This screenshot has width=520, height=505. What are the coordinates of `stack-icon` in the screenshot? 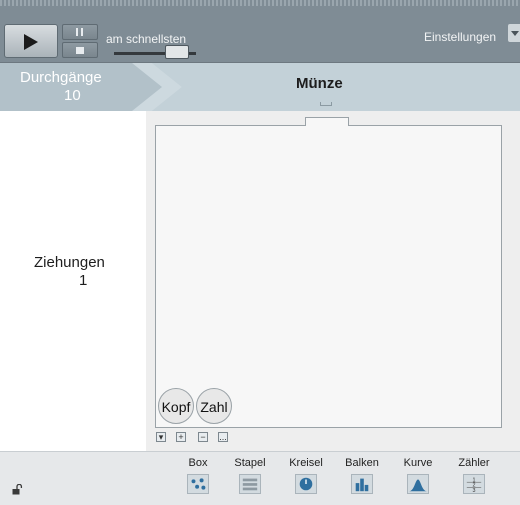 It's located at (250, 484).